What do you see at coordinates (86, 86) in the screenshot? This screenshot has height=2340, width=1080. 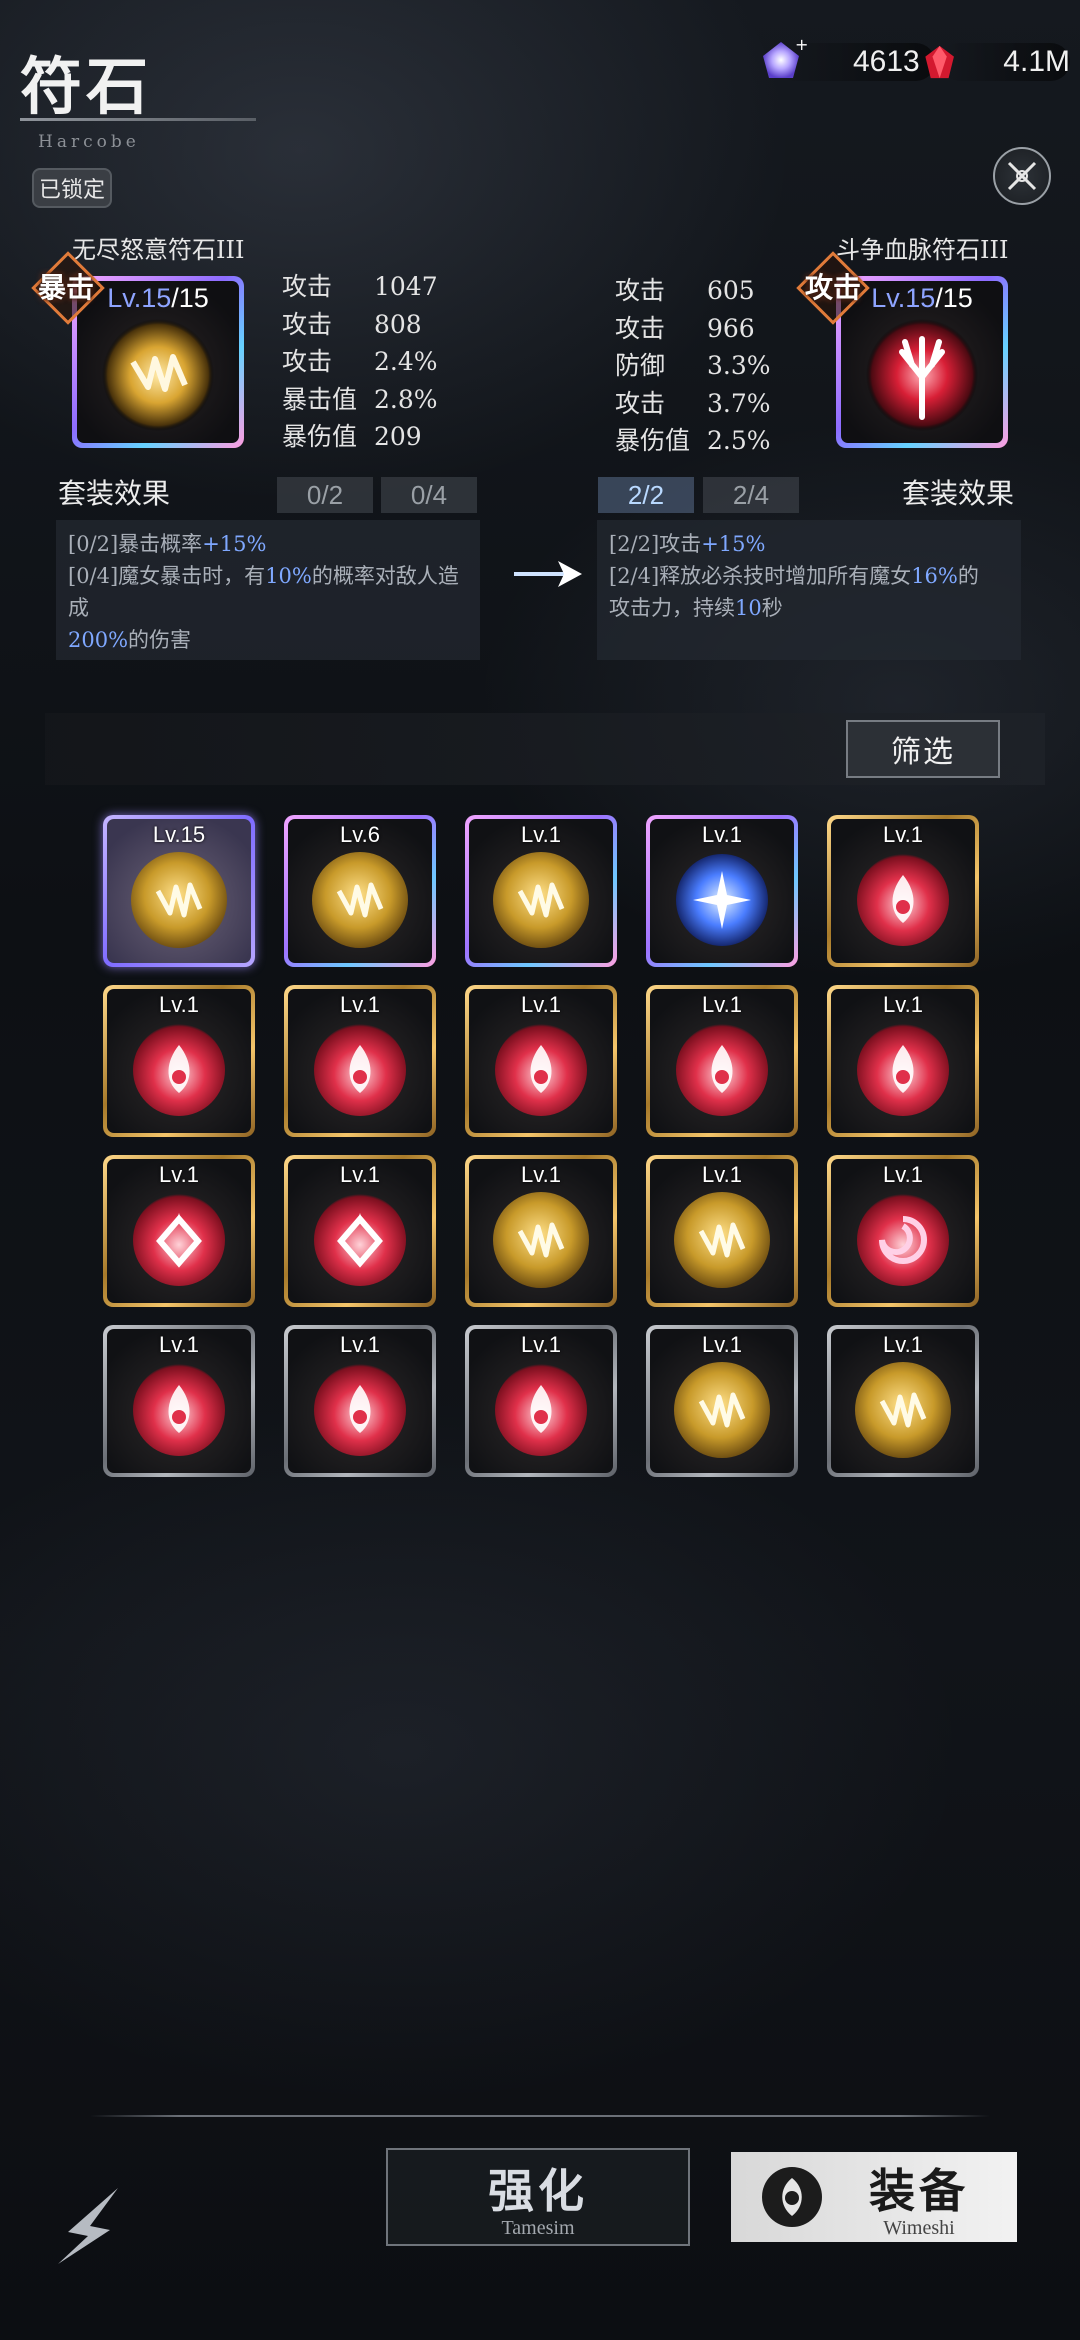 I see `page-title: 符石` at bounding box center [86, 86].